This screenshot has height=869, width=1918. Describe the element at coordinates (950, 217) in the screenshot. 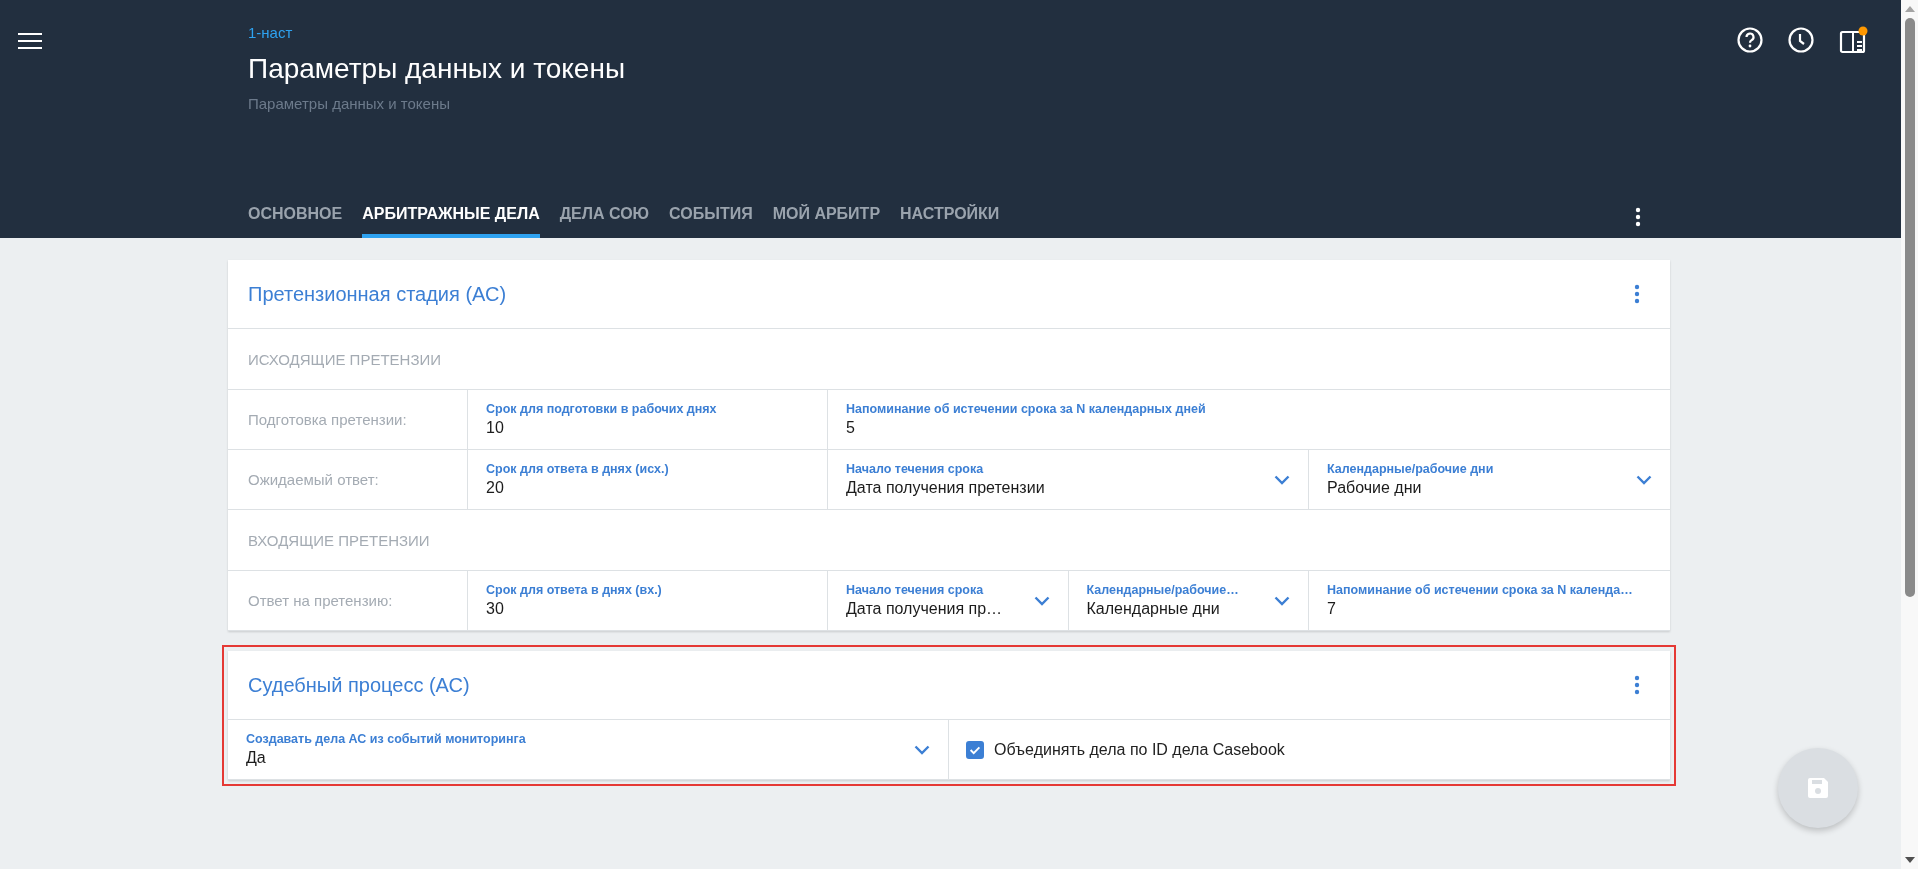

I see `tab: НАСТРОЙКИ` at that location.